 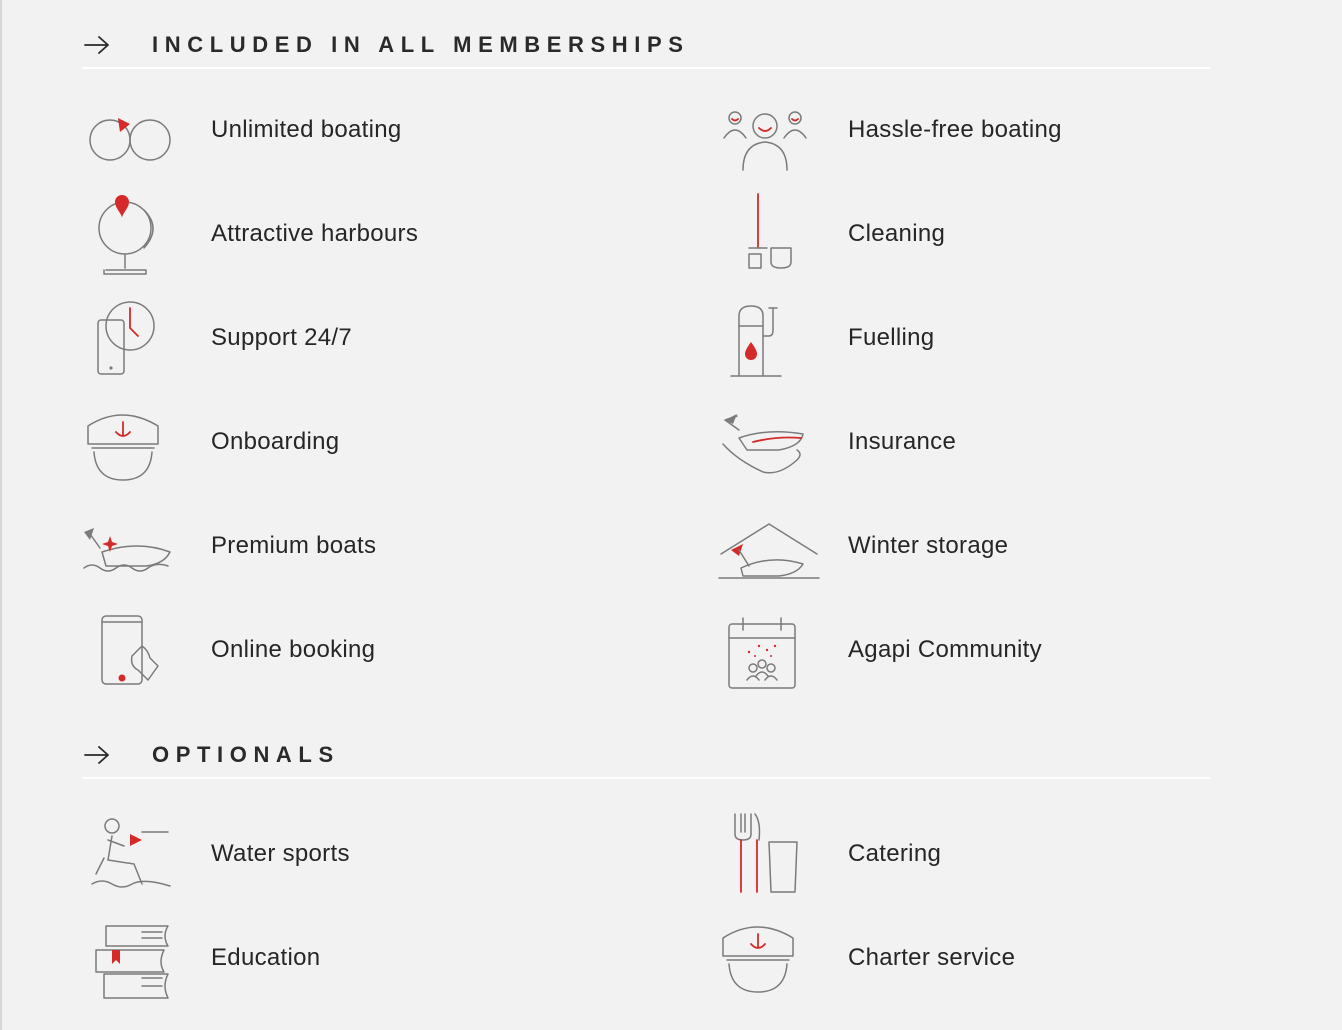 I want to click on feature-item: Agapi Community, so click(x=964, y=650).